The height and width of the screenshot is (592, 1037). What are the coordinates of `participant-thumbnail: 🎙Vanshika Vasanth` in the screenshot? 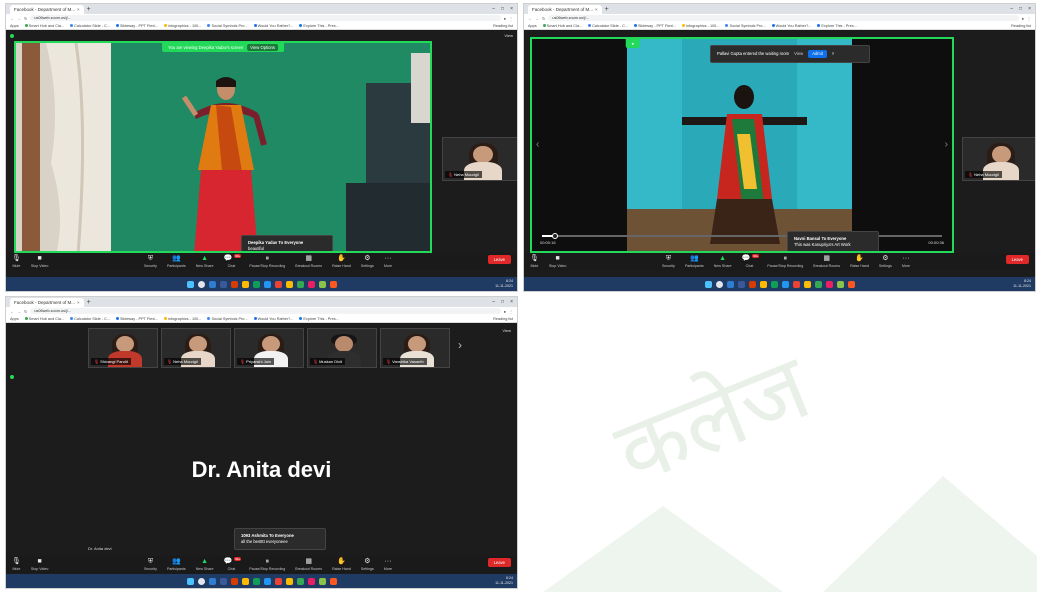 It's located at (415, 348).